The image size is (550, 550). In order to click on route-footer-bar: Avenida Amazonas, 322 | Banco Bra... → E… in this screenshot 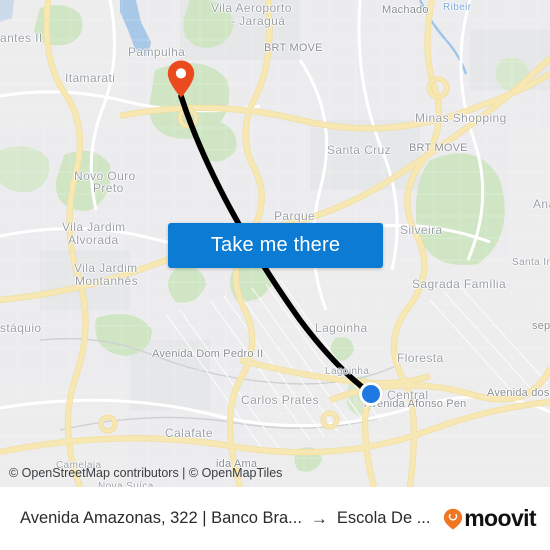, I will do `click(275, 518)`.